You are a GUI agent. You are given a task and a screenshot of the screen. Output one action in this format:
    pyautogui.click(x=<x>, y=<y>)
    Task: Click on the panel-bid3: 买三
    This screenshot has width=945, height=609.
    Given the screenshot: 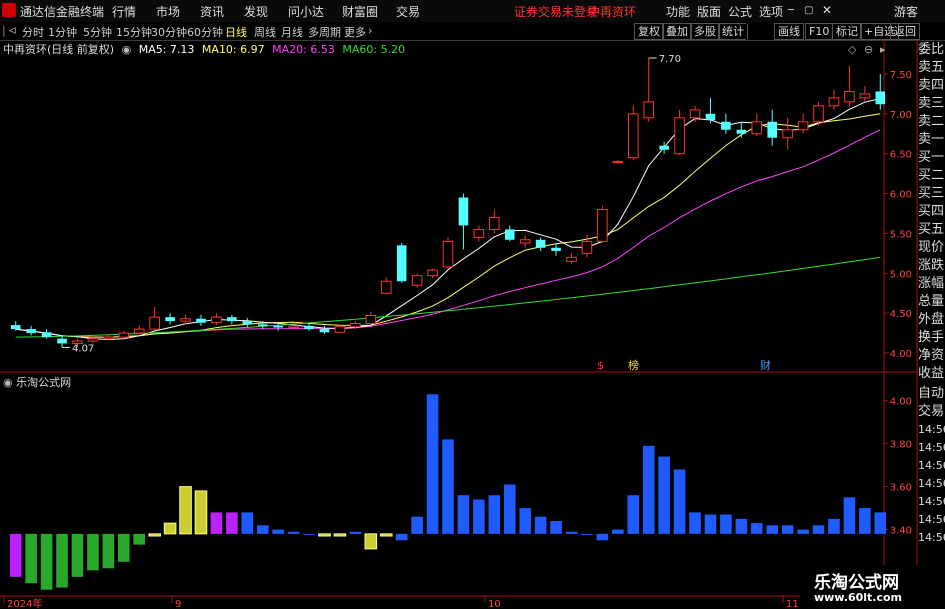 What is the action you would take?
    pyautogui.click(x=931, y=193)
    